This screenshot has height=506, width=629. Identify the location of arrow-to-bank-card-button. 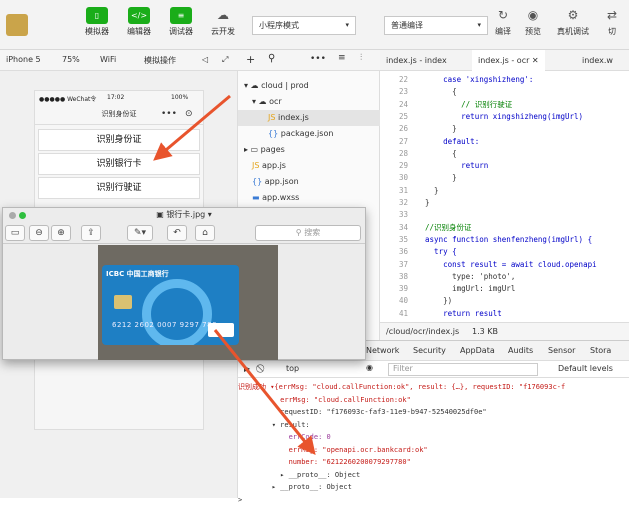
(192, 127).